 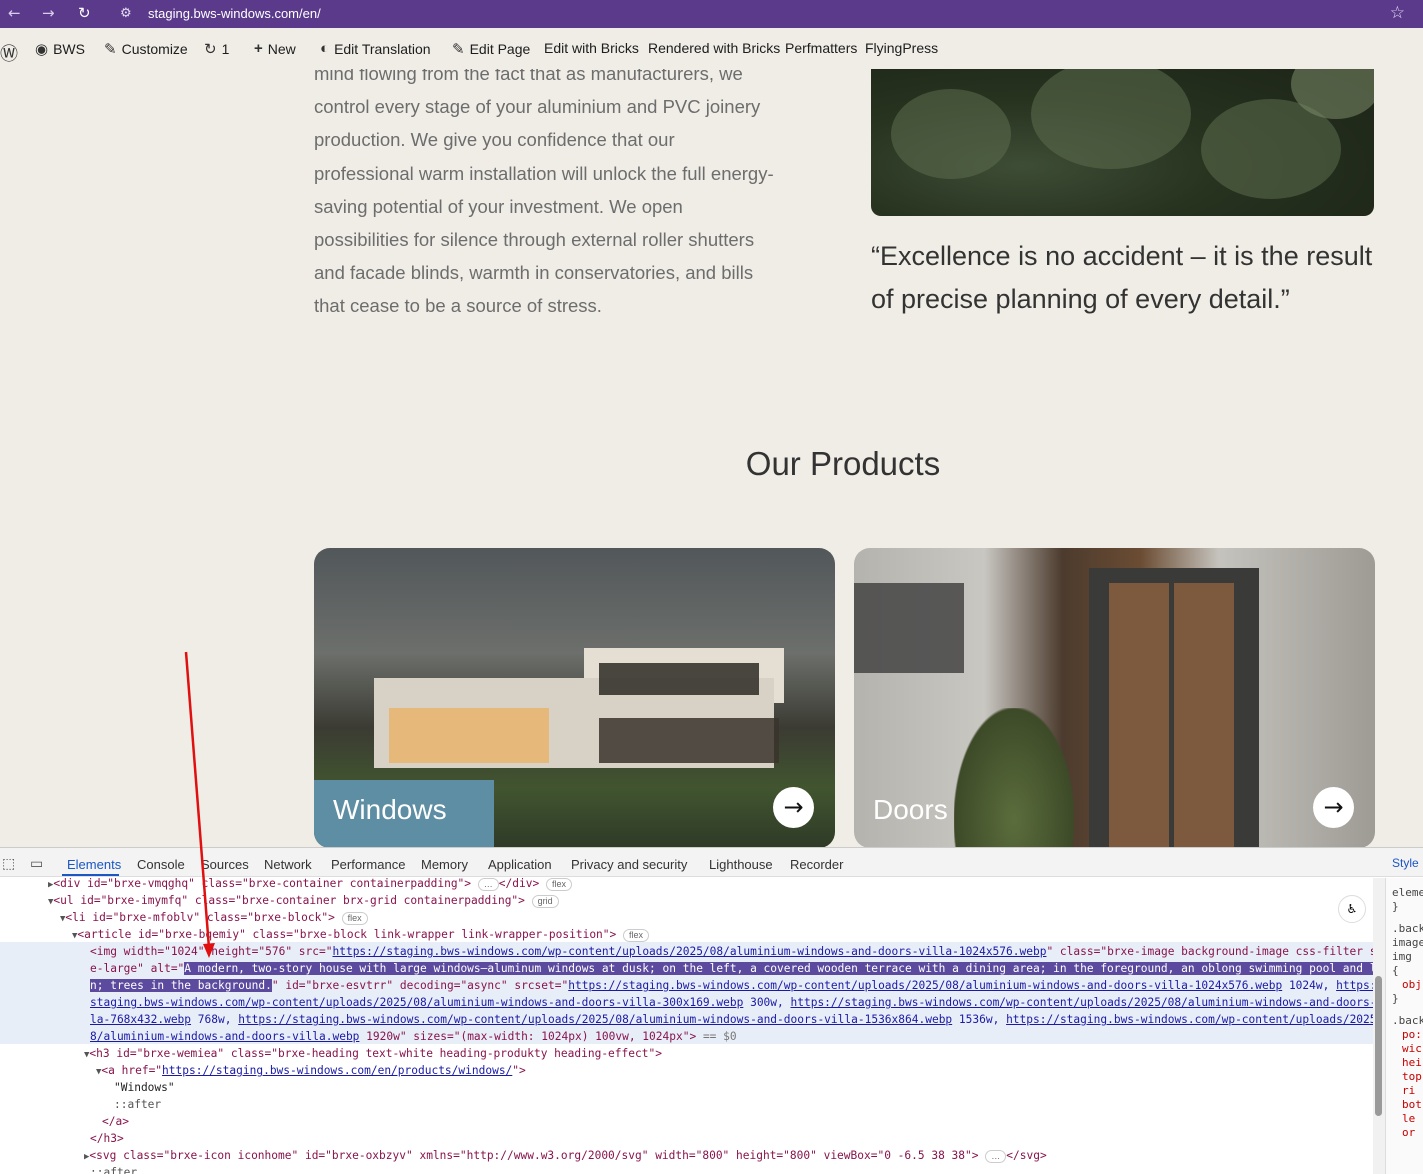 I want to click on tab-memory: Memory, so click(x=444, y=864).